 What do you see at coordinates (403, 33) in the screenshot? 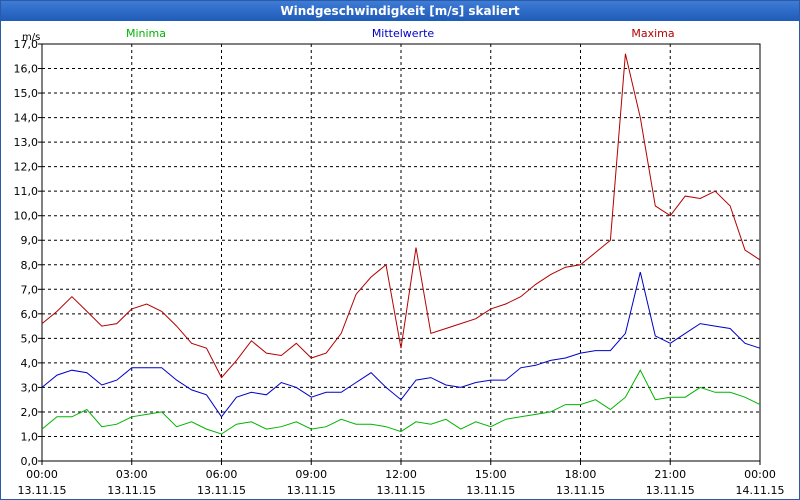
I see `legend-label-mittelwerte: Mittelwerte` at bounding box center [403, 33].